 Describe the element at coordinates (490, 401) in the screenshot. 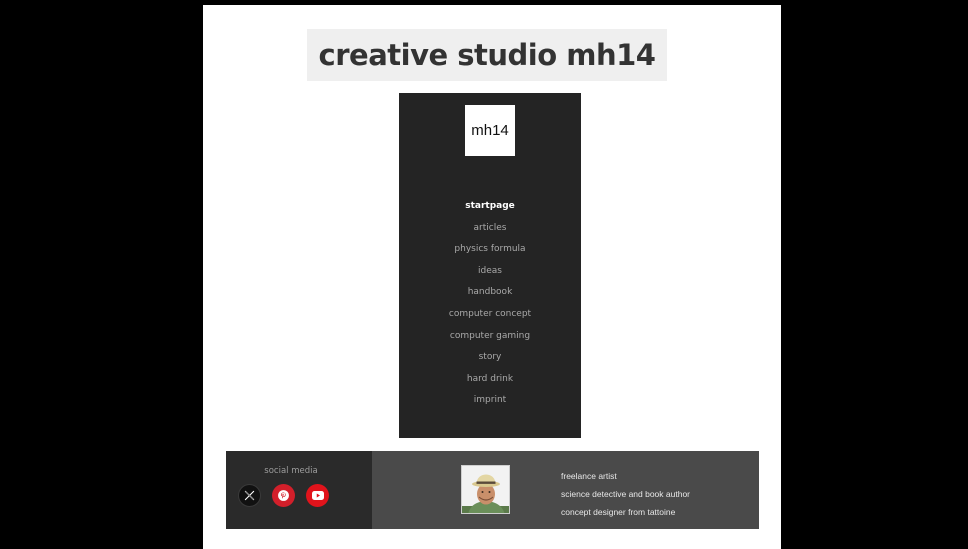

I see `nav-item-imprint: imprint` at that location.